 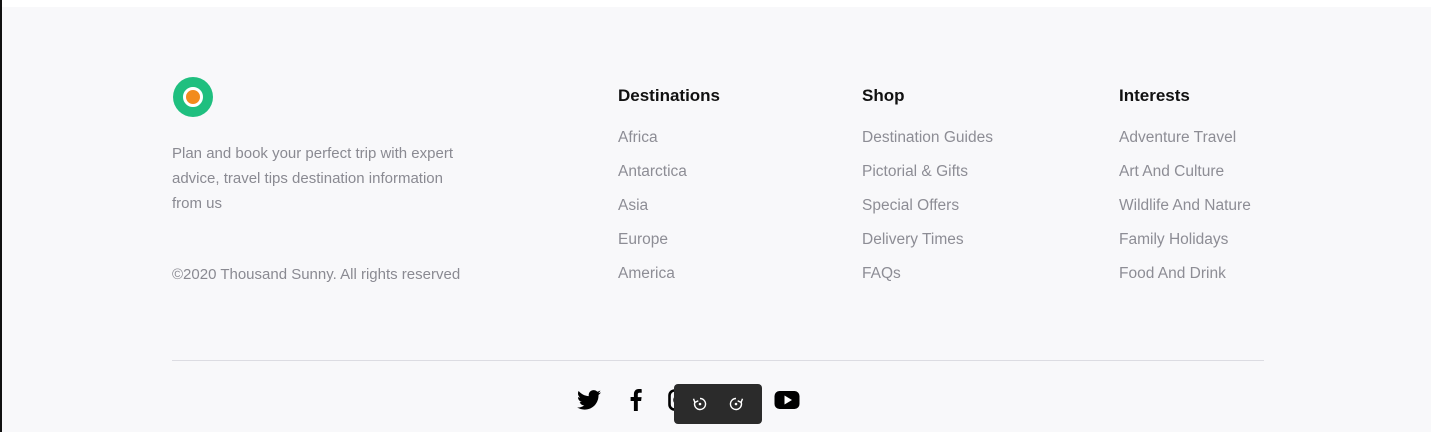 I want to click on footer-link-europe: Europe, so click(x=669, y=247).